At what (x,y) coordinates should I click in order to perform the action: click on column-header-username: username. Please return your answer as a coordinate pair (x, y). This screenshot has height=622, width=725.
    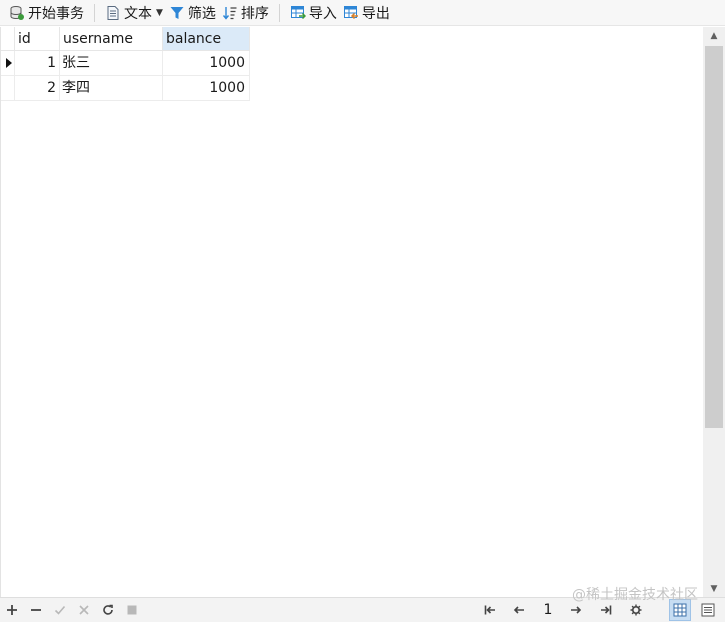
    Looking at the image, I should click on (111, 39).